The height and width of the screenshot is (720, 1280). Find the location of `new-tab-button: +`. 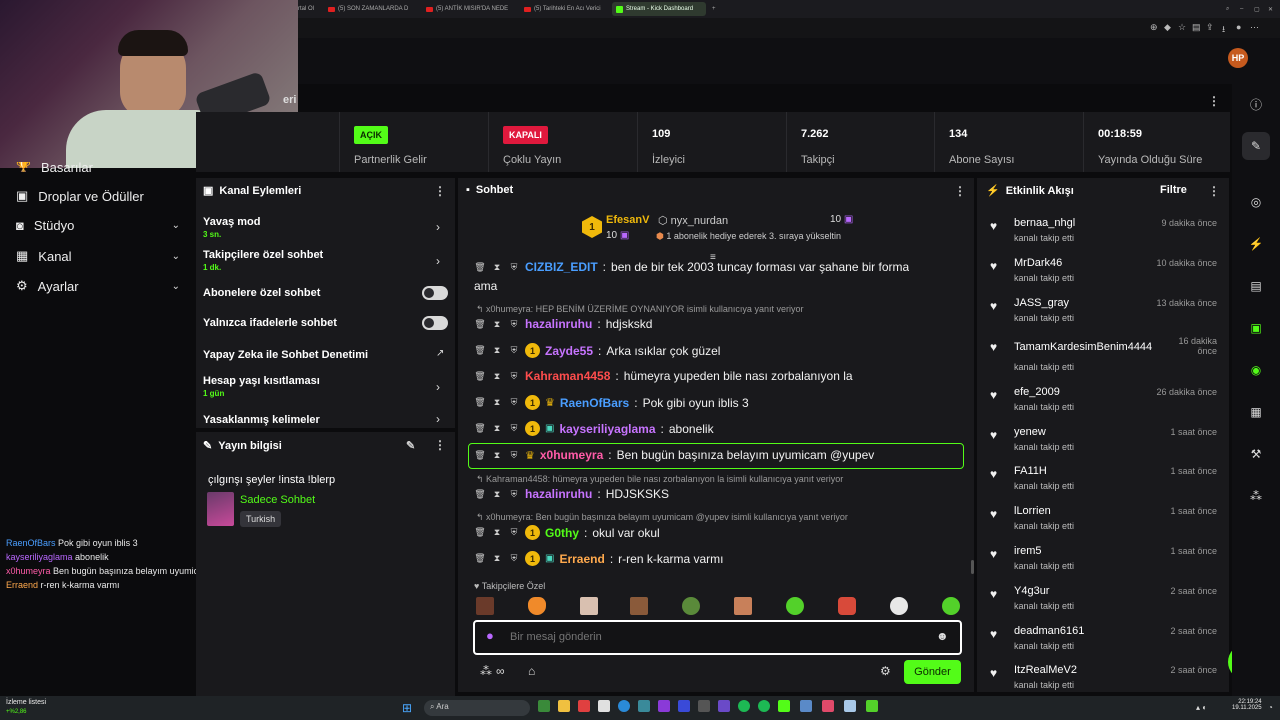

new-tab-button: + is located at coordinates (713, 9).